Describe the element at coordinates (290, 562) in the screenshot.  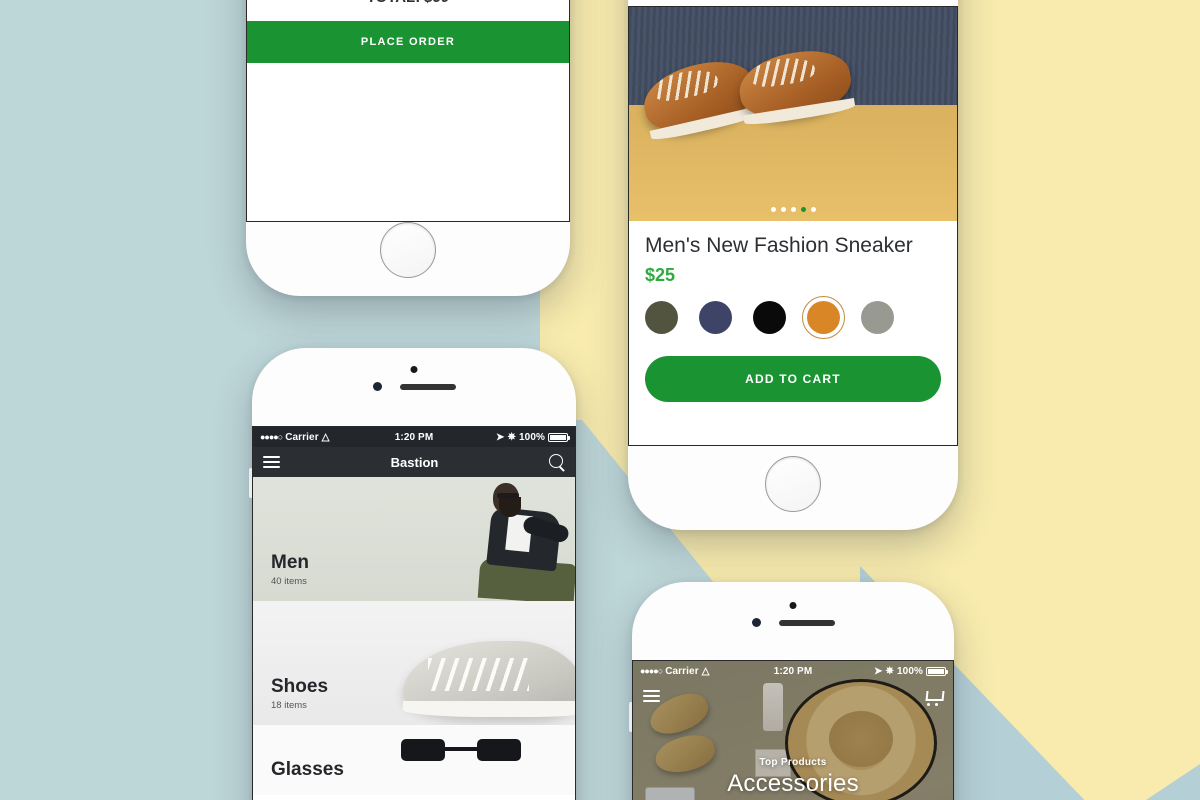
I see `category-name: Men` at that location.